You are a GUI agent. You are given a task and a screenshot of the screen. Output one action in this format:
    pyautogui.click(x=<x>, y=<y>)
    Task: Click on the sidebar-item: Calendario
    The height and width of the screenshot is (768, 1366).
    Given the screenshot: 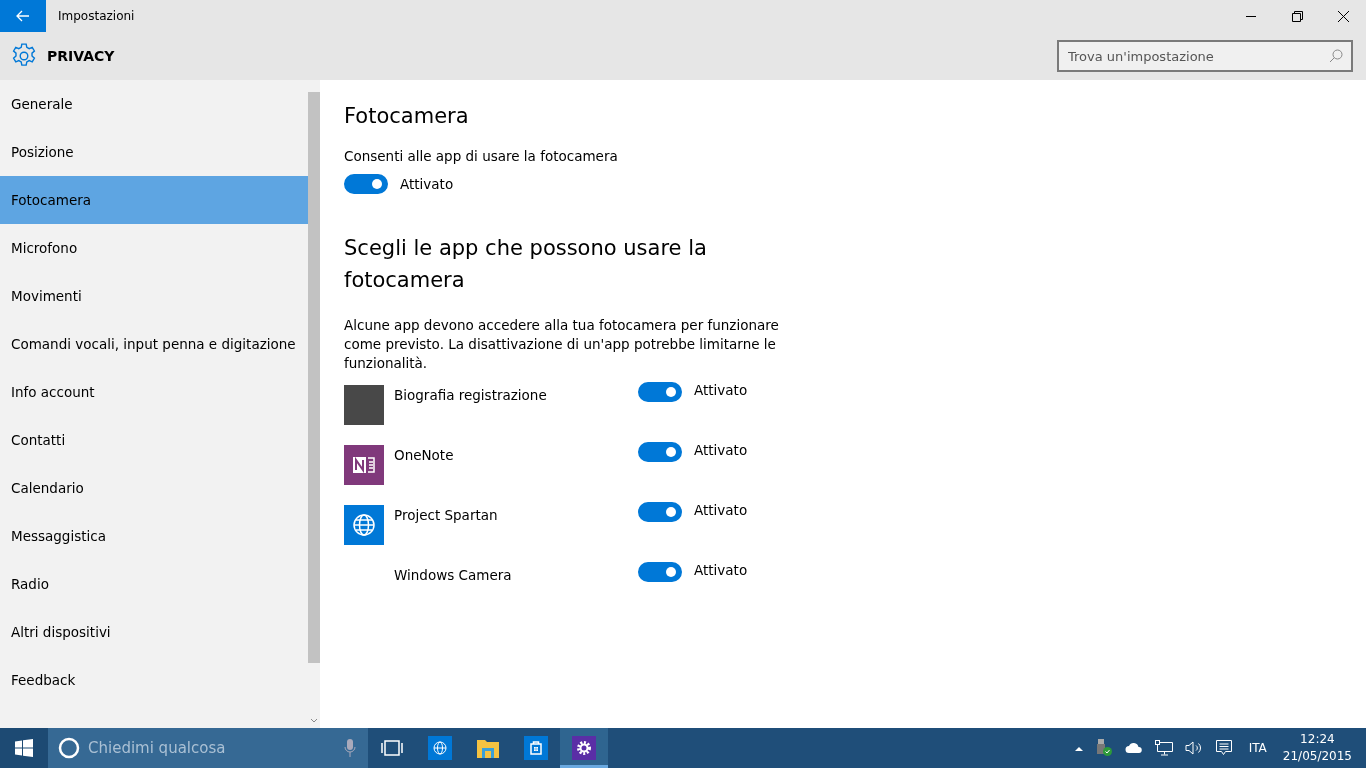 What is the action you would take?
    pyautogui.click(x=154, y=488)
    